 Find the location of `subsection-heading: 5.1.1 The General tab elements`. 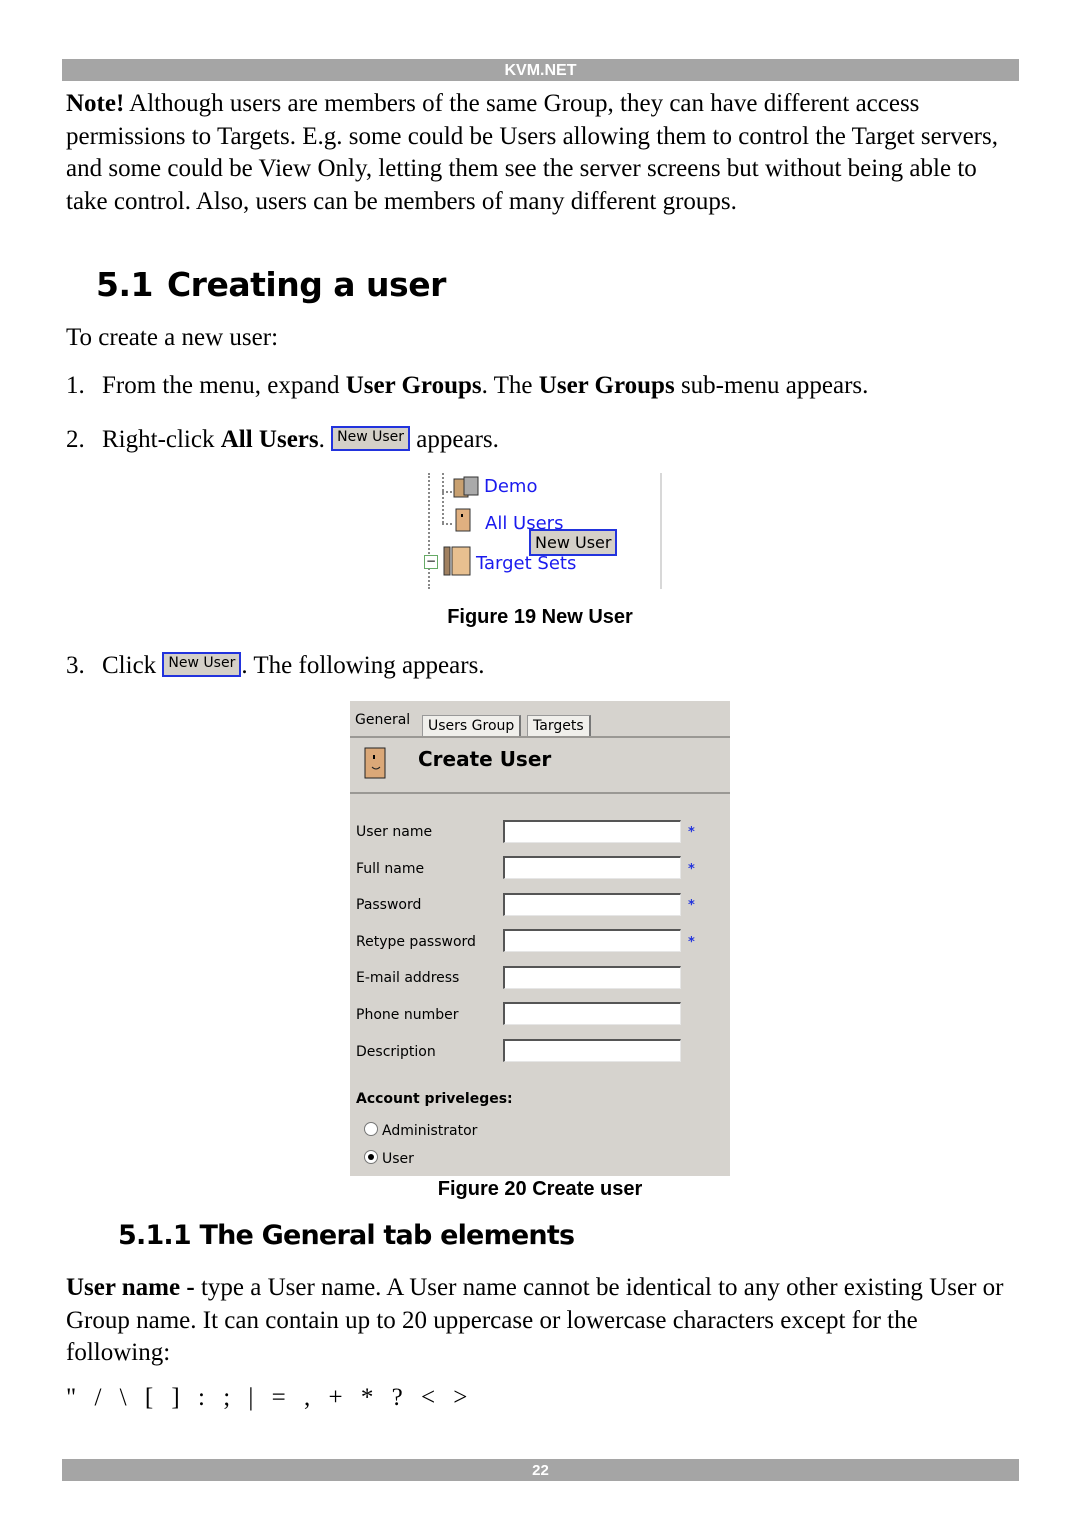

subsection-heading: 5.1.1 The General tab elements is located at coordinates (346, 1235).